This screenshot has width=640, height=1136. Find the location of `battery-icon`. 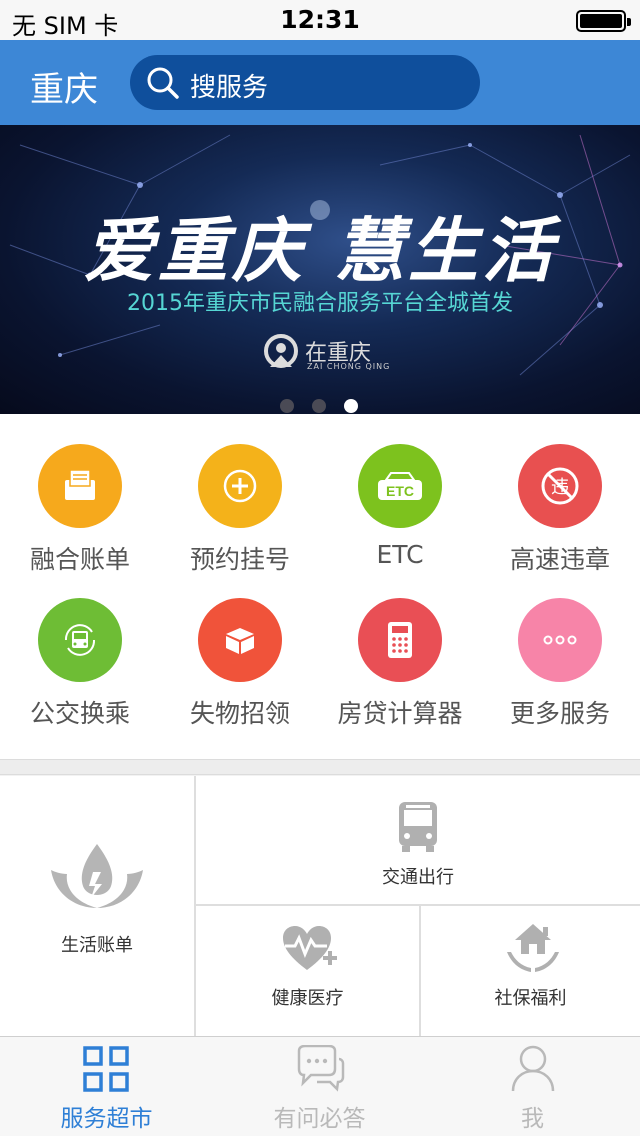

battery-icon is located at coordinates (603, 21).